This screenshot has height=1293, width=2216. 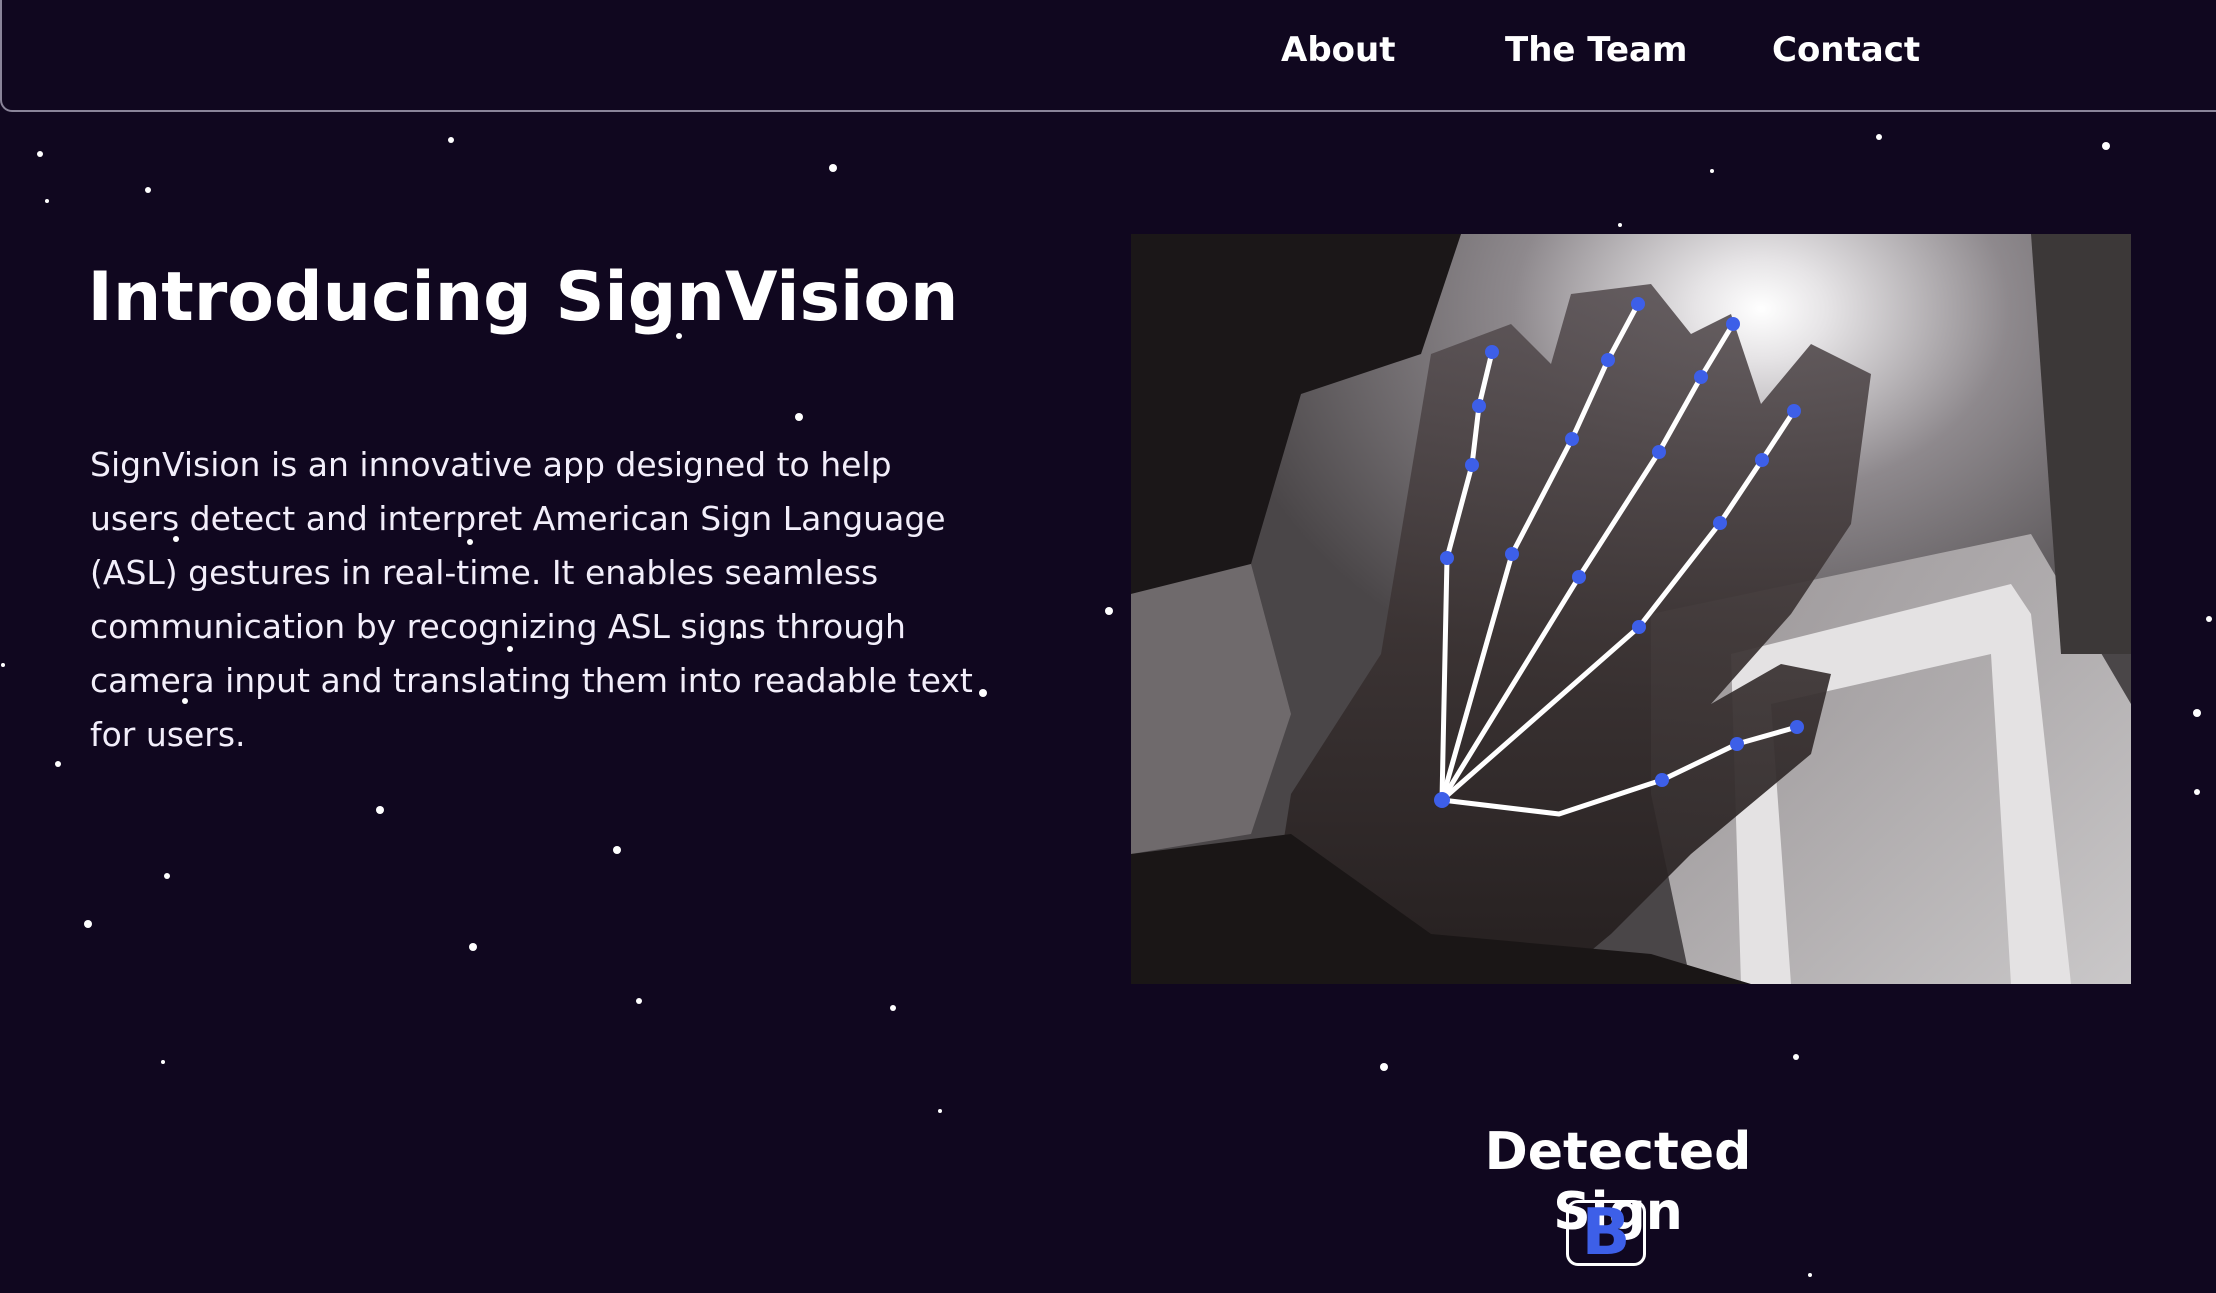 What do you see at coordinates (1846, 50) in the screenshot?
I see `nav-link-contact: Contact` at bounding box center [1846, 50].